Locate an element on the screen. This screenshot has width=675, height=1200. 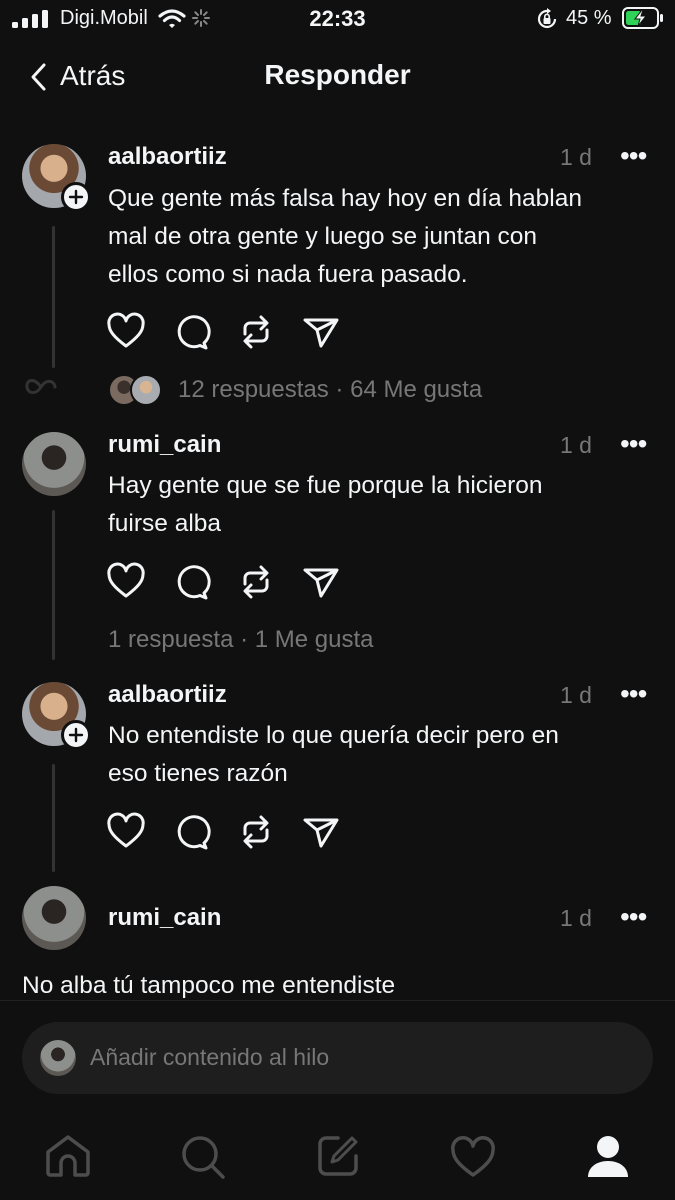
thread-loop-icon is located at coordinates (41, 387).